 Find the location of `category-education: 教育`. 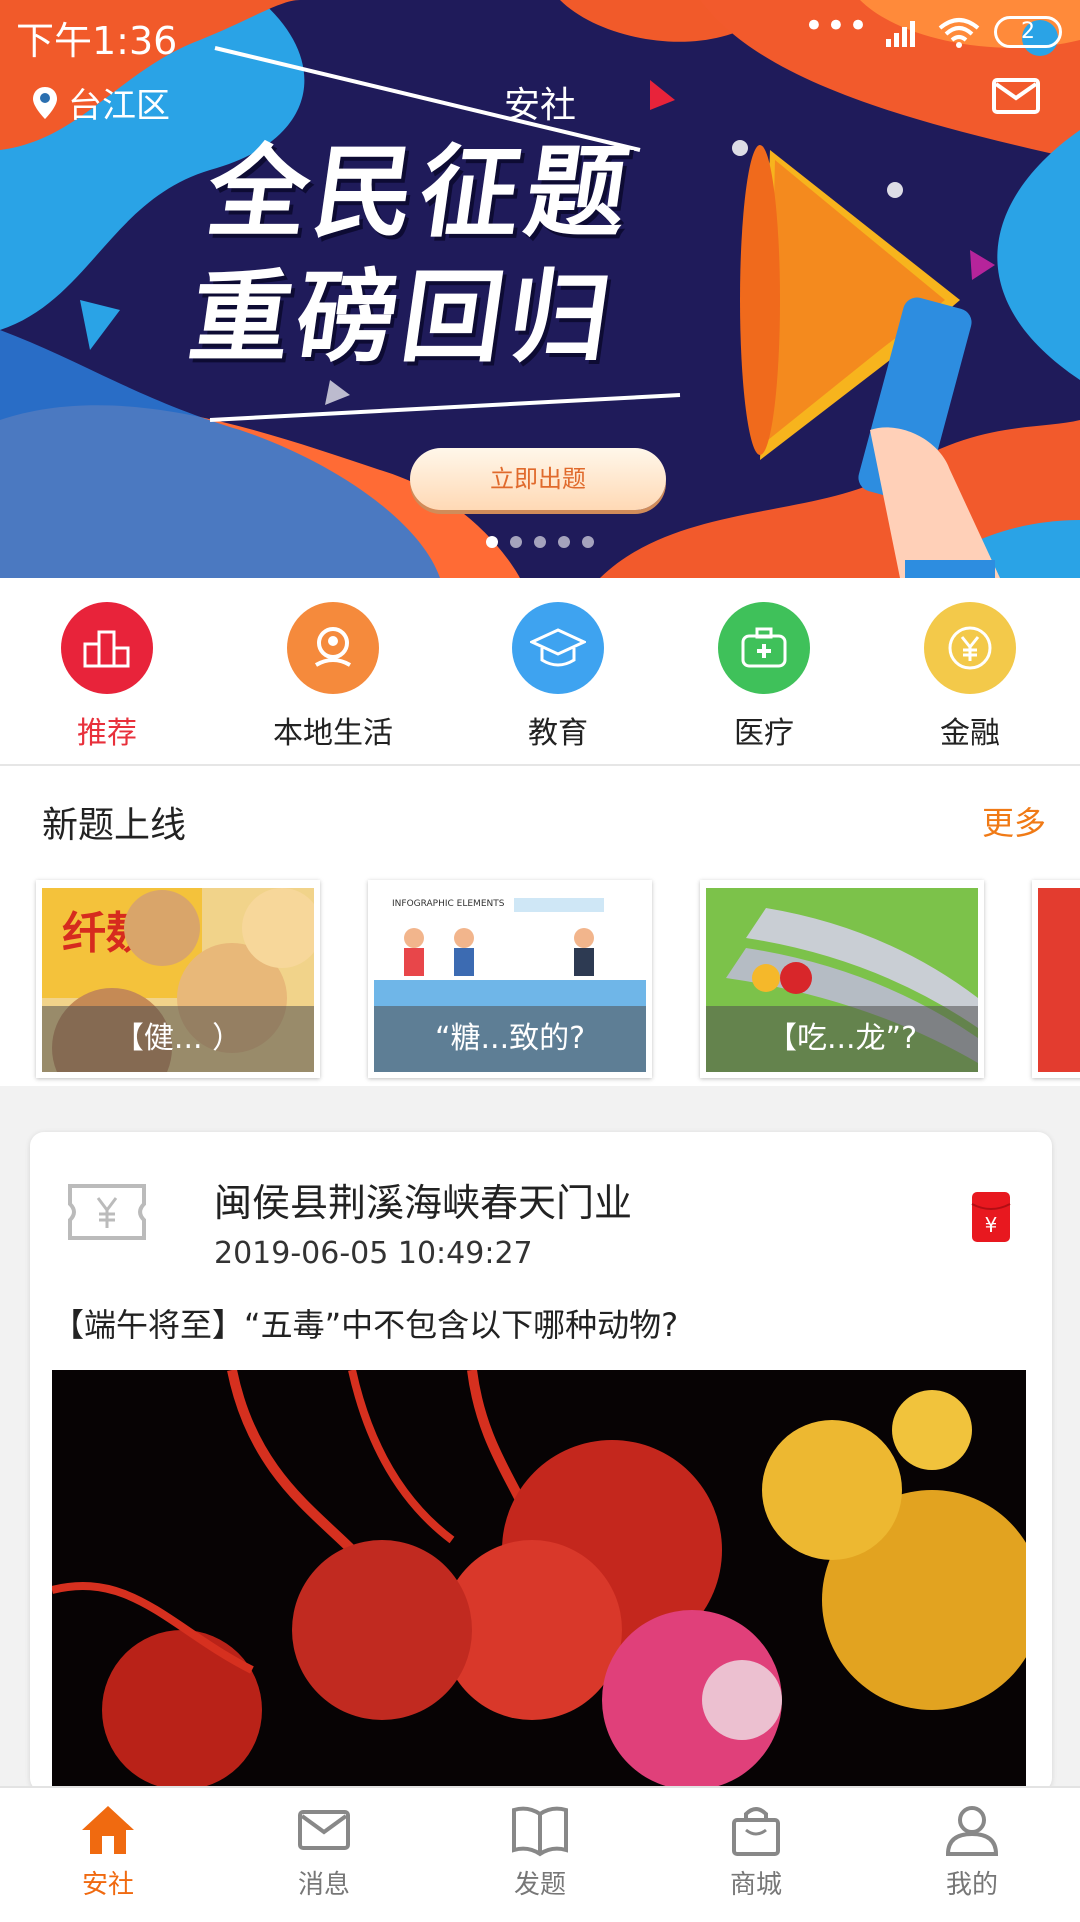

category-education: 教育 is located at coordinates (558, 677).